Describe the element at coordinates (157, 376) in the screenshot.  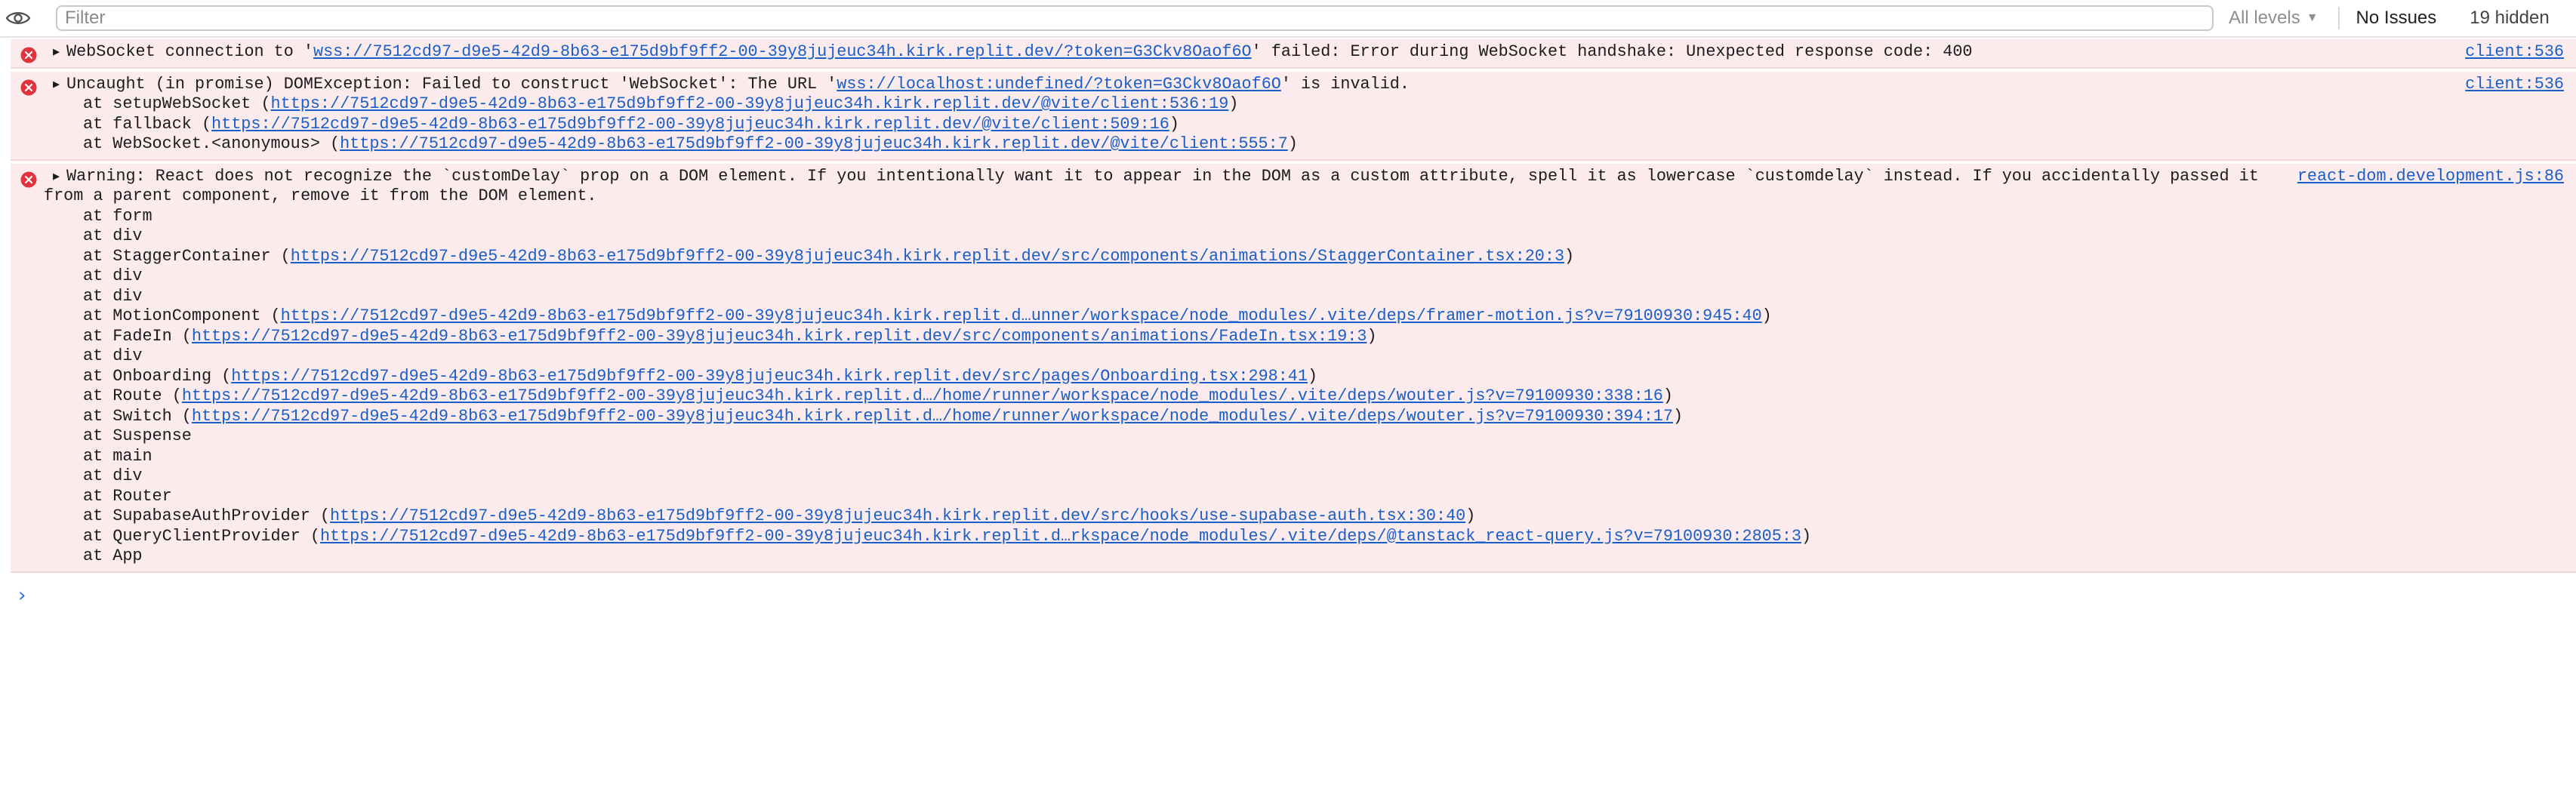
I see `stack-frame-label: at Onboarding (` at that location.